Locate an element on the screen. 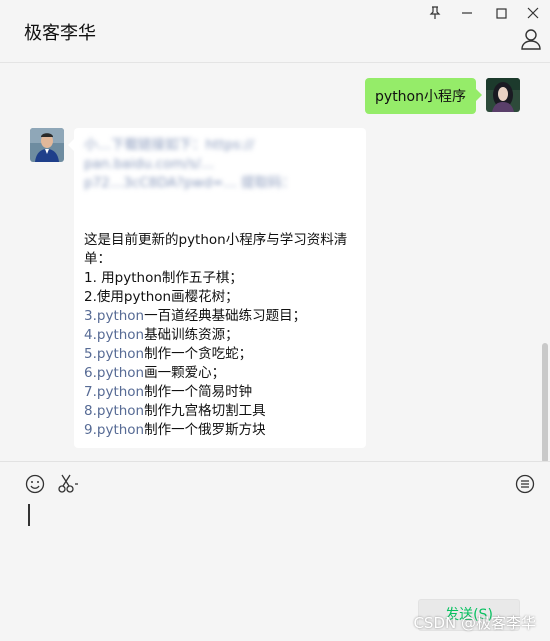 The width and height of the screenshot is (550, 641). emoji-icon is located at coordinates (35, 484).